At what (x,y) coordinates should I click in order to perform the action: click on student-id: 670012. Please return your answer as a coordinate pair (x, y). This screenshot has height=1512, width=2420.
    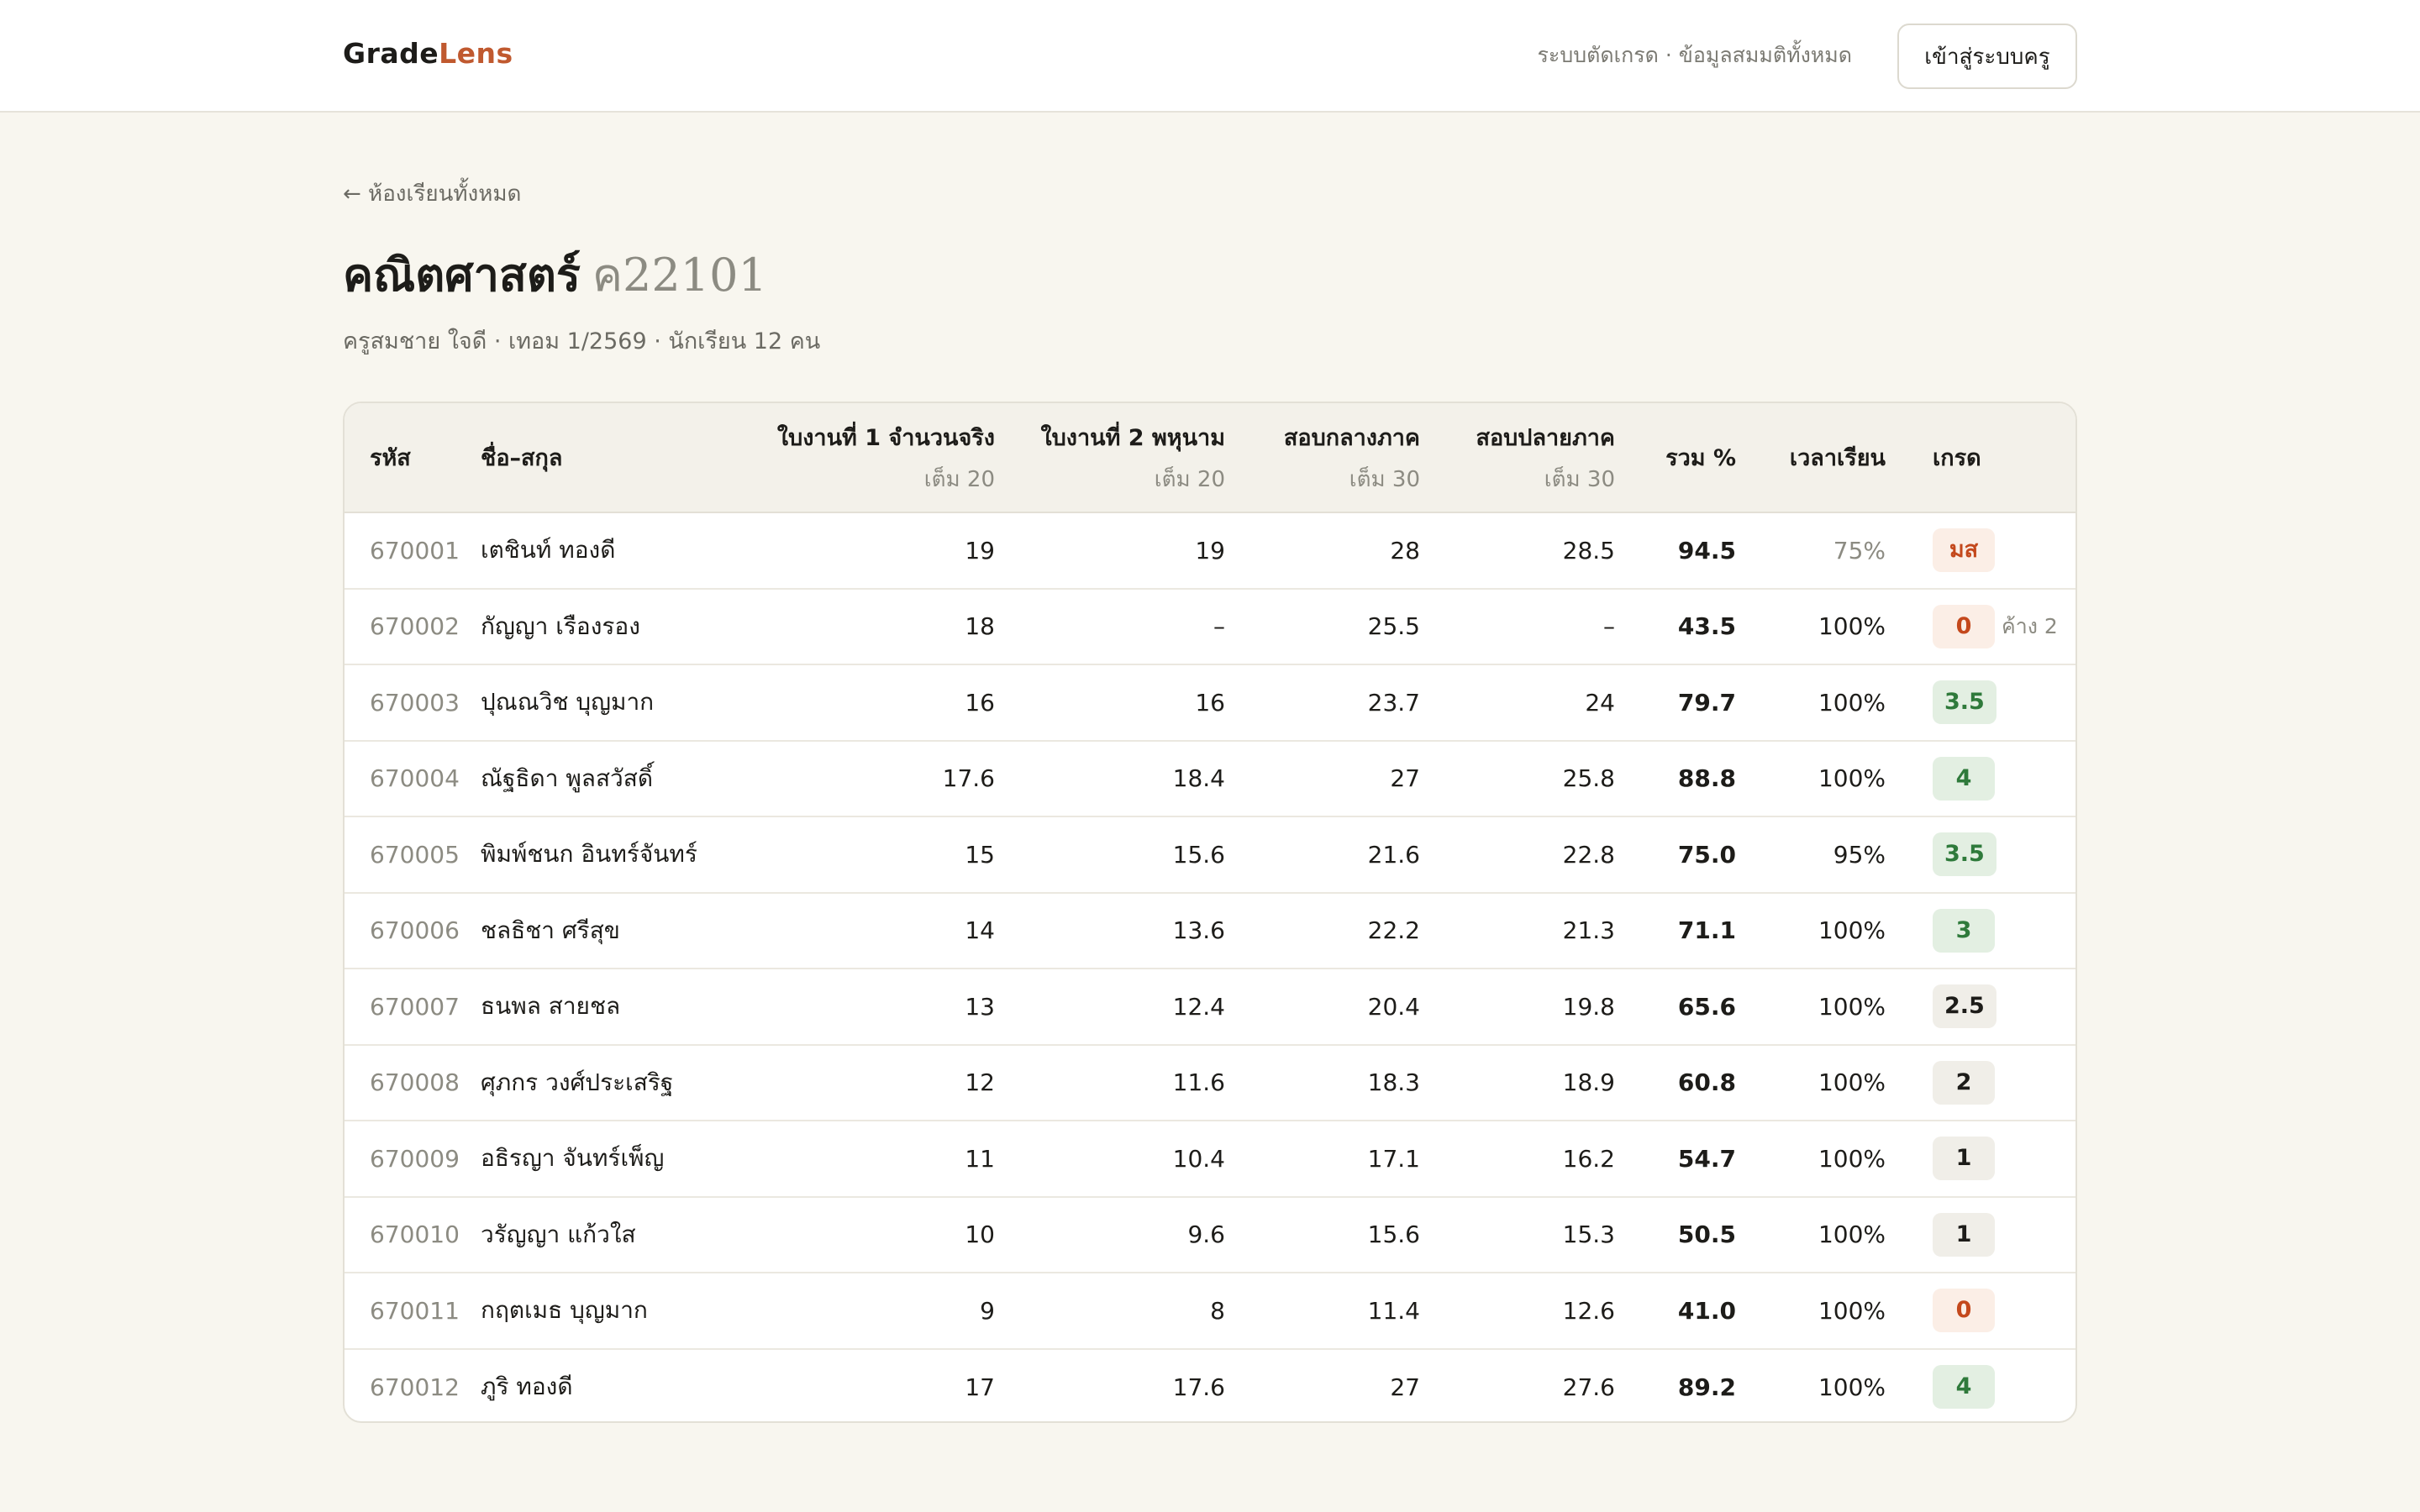
    Looking at the image, I should click on (415, 1387).